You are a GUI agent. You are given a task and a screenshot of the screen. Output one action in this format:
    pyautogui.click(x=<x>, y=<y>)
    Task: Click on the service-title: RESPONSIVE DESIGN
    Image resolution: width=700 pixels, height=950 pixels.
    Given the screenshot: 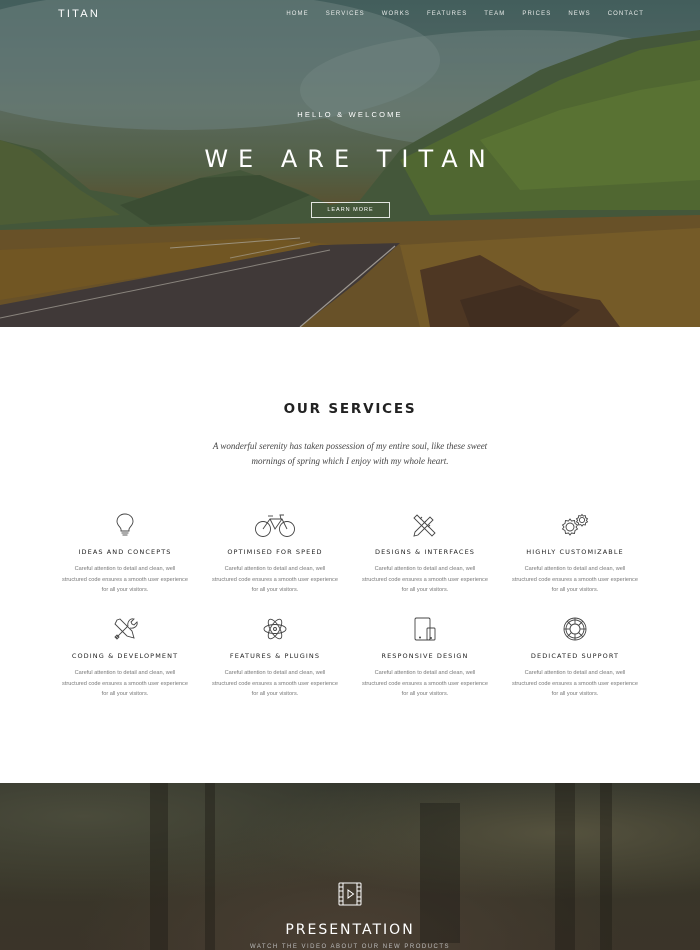 What is the action you would take?
    pyautogui.click(x=425, y=656)
    